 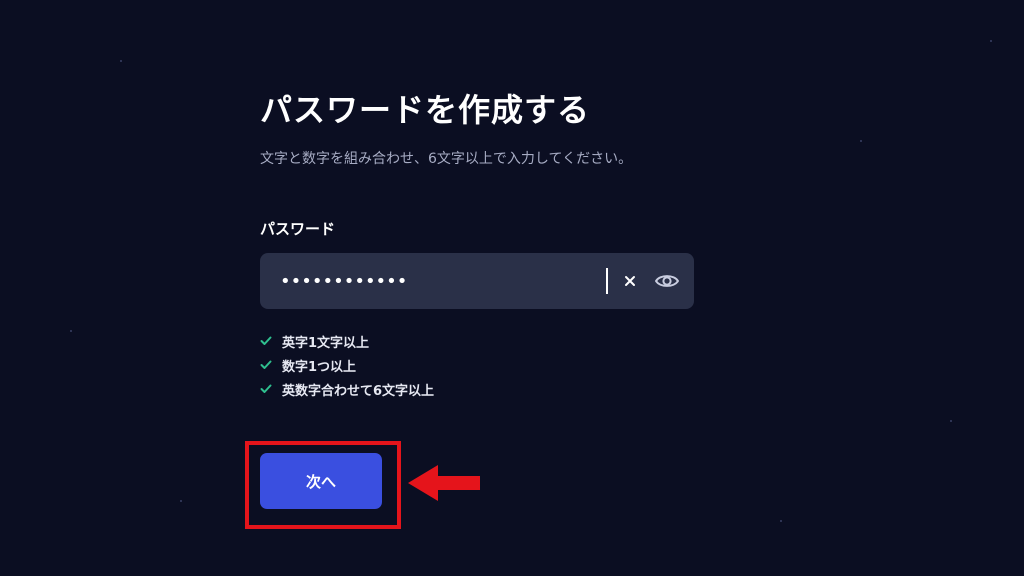 What do you see at coordinates (607, 281) in the screenshot?
I see `text-caret` at bounding box center [607, 281].